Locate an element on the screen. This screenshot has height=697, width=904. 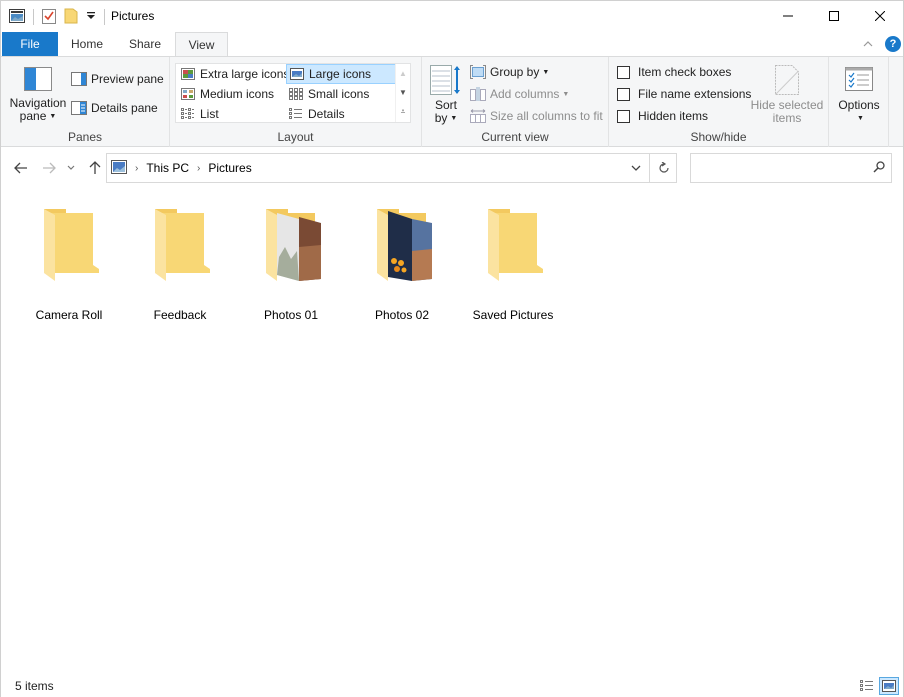
large-icons-label: Large icons is located at coordinates (340, 74).